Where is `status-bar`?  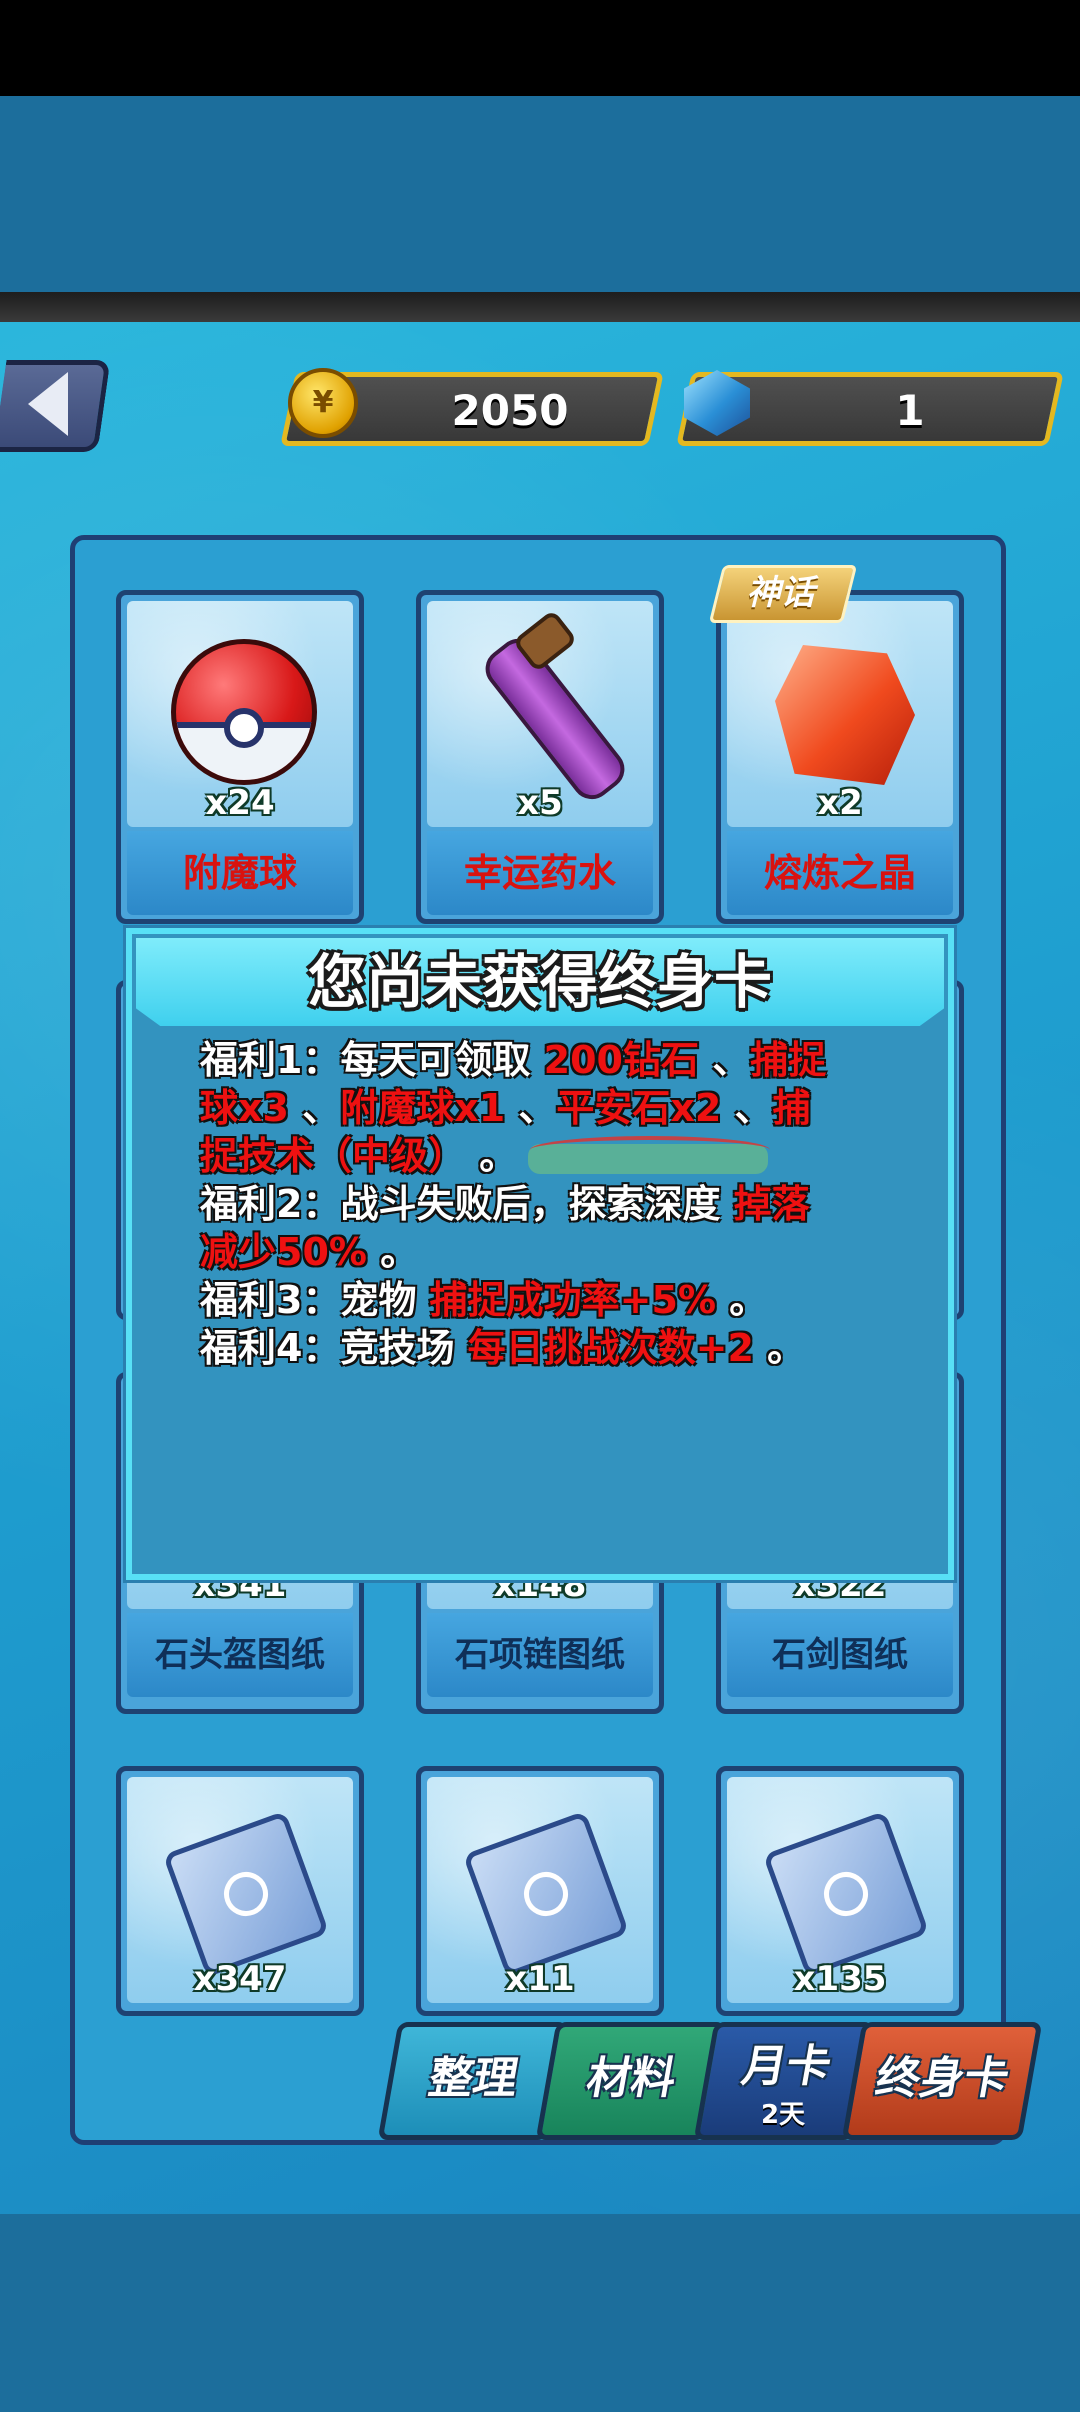
status-bar is located at coordinates (540, 48).